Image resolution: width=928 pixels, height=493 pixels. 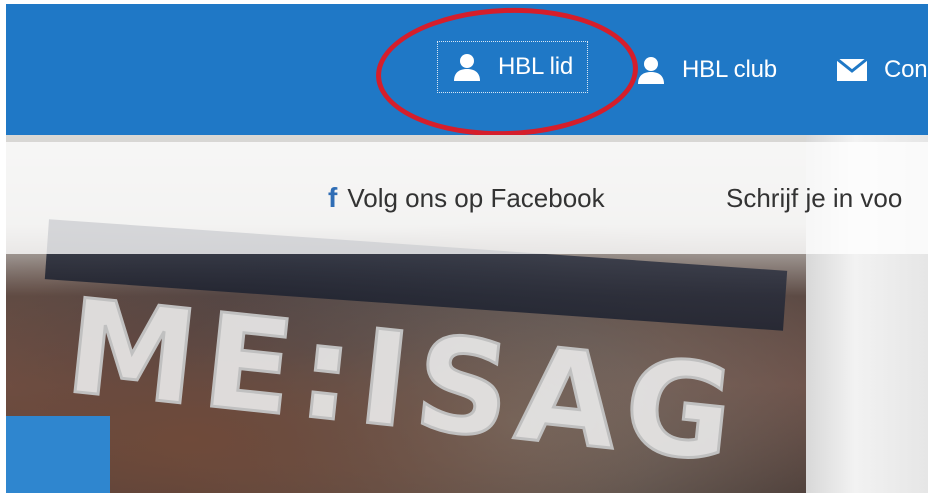 What do you see at coordinates (882, 69) in the screenshot?
I see `nav-item-contact: Con` at bounding box center [882, 69].